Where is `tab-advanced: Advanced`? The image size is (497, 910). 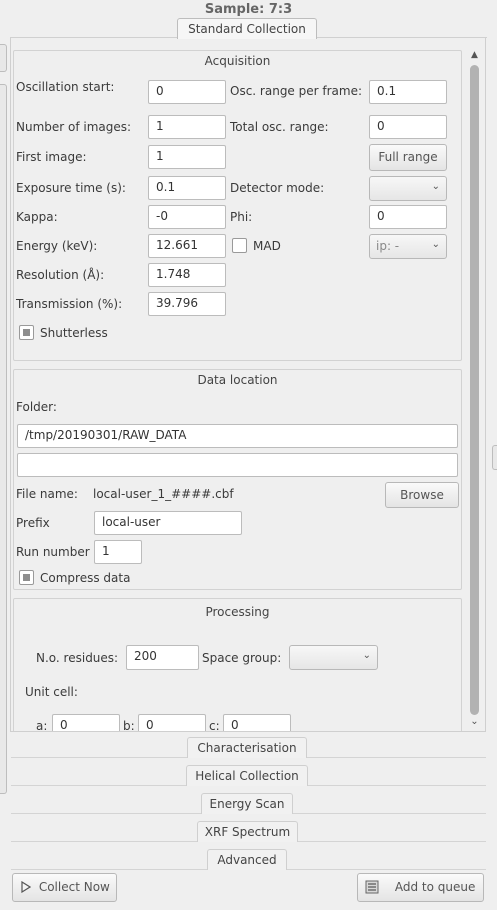 tab-advanced: Advanced is located at coordinates (247, 859).